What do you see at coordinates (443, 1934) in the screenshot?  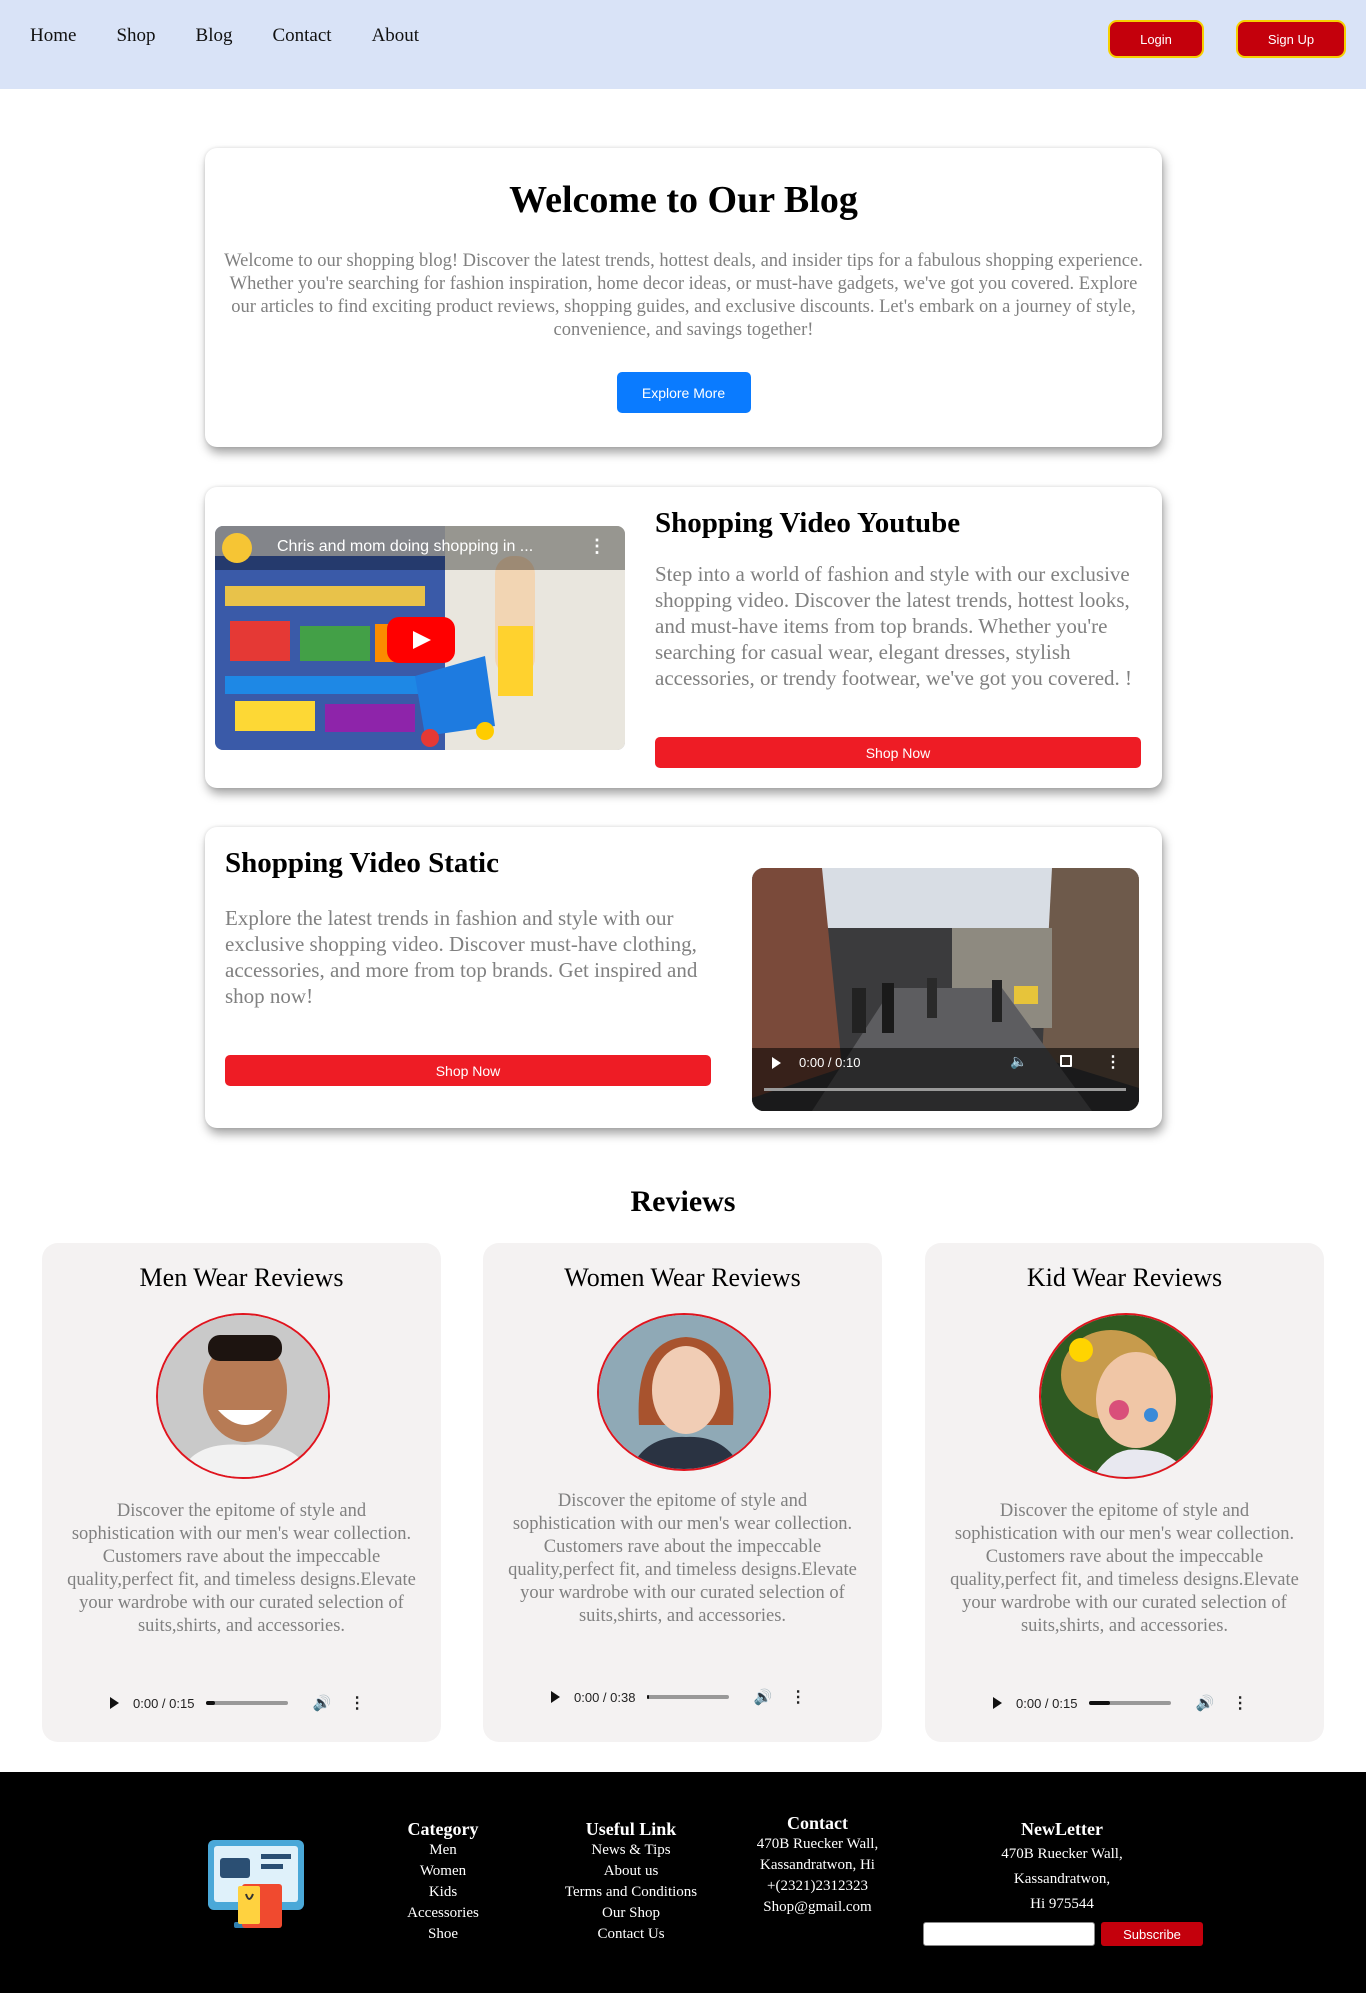 I see `footer-link: Shoe` at bounding box center [443, 1934].